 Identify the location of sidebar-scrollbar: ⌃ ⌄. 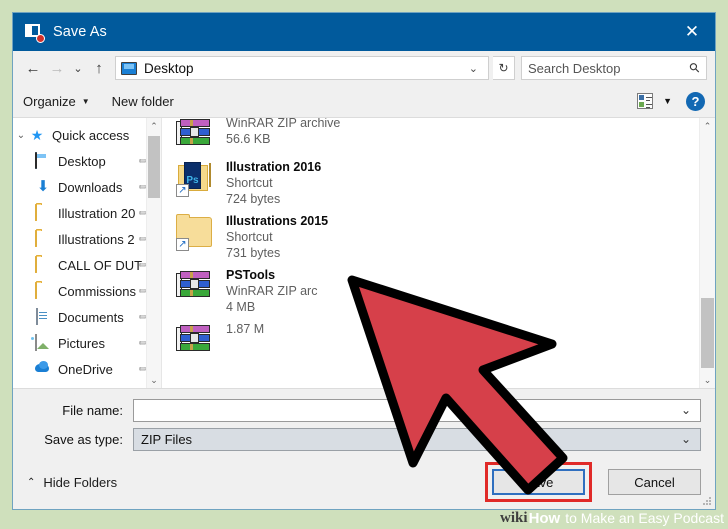
(153, 253).